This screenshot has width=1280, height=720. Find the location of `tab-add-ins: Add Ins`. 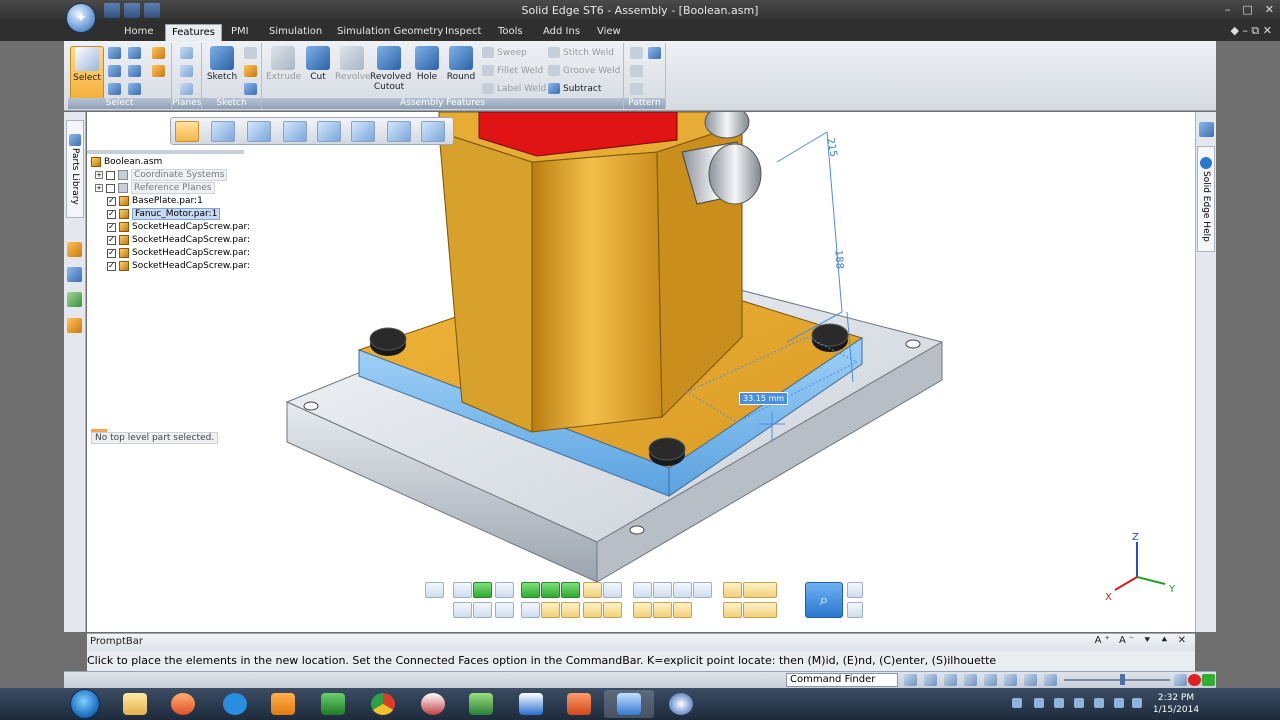

tab-add-ins: Add Ins is located at coordinates (561, 32).